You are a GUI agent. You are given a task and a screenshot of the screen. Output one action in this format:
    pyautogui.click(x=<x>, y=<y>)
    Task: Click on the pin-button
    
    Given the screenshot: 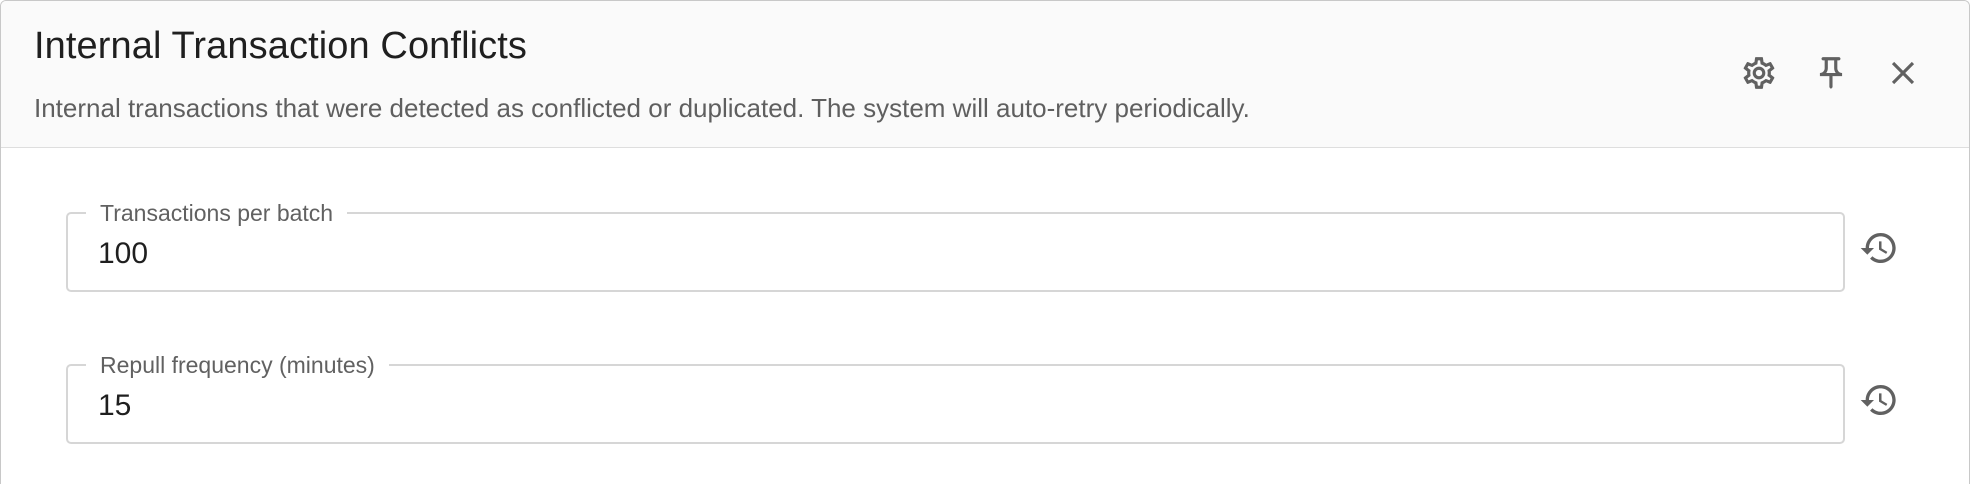 What is the action you would take?
    pyautogui.click(x=1831, y=73)
    